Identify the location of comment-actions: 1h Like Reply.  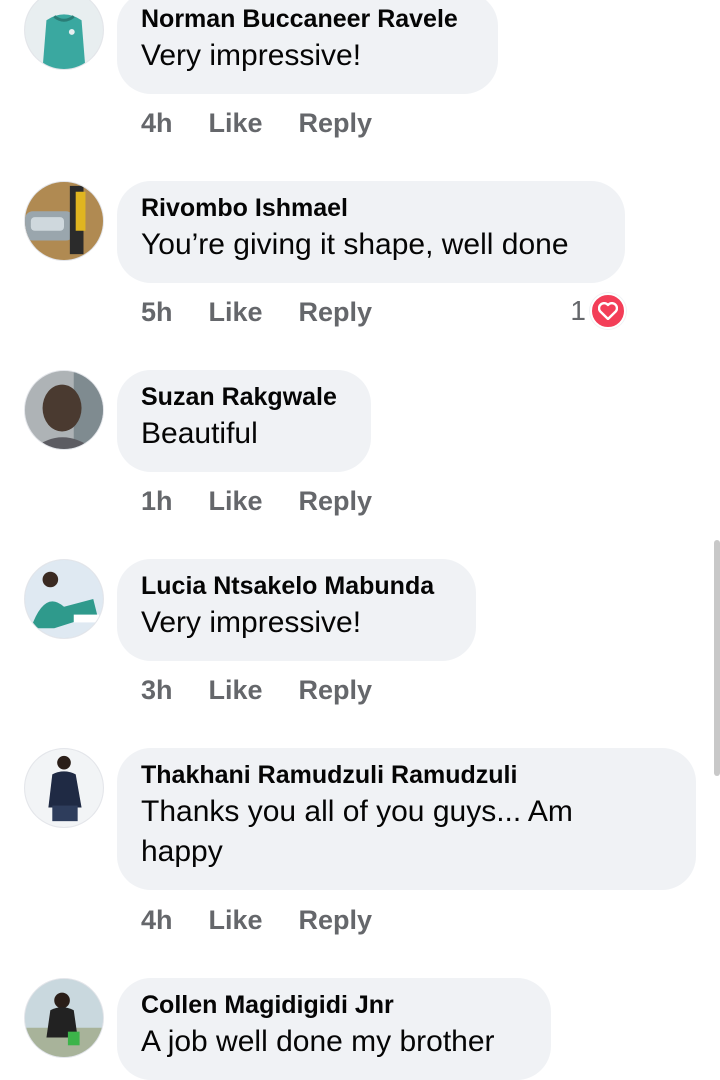
(274, 501).